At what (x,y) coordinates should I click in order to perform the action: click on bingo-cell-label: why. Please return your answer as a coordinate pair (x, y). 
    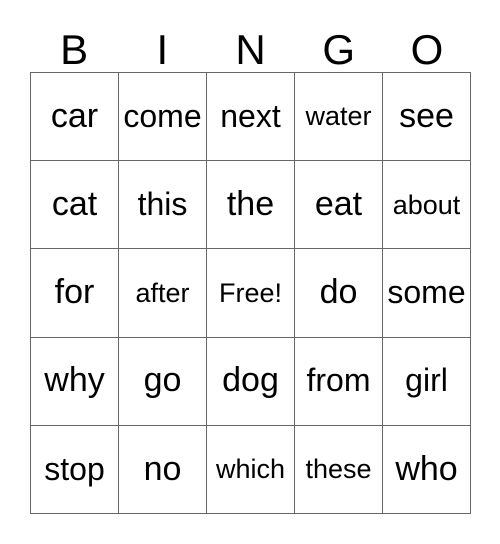
    Looking at the image, I should click on (74, 380).